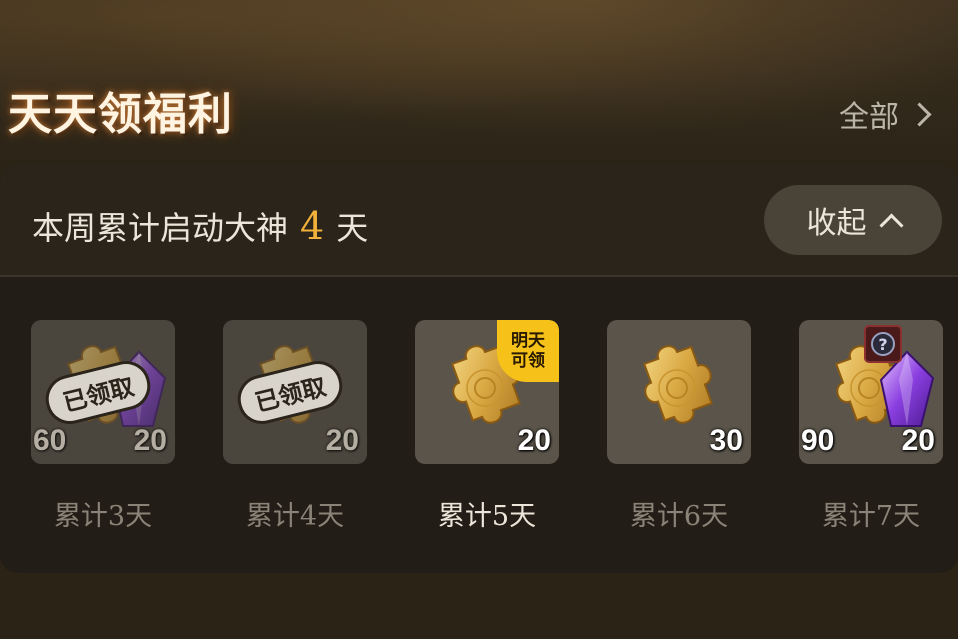 This screenshot has height=639, width=958. I want to click on reward-card: 20 明天 可领, so click(487, 392).